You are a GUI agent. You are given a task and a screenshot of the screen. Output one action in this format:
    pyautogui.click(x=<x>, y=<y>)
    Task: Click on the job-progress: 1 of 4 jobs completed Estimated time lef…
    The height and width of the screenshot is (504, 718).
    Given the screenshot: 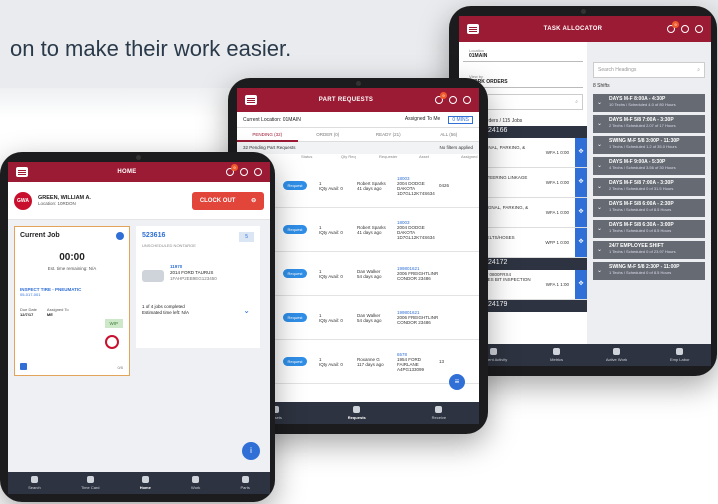 What is the action you would take?
    pyautogui.click(x=166, y=309)
    